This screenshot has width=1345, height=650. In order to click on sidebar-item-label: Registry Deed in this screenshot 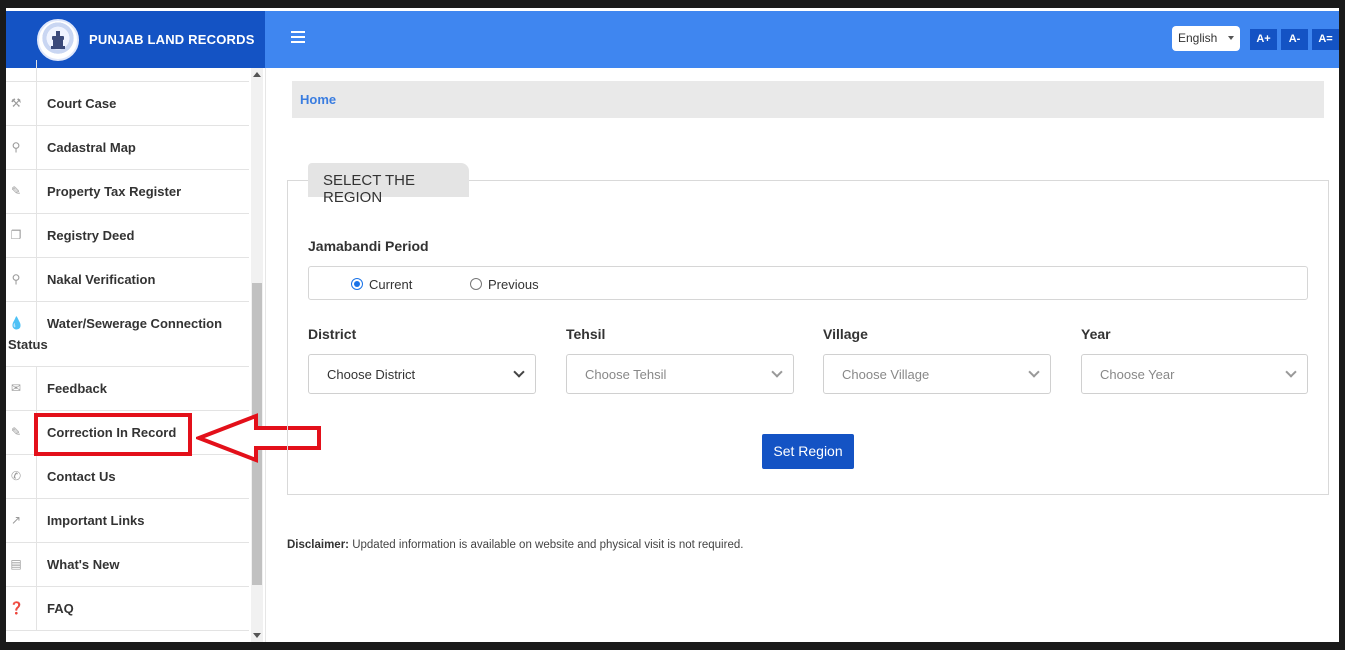, I will do `click(91, 235)`.